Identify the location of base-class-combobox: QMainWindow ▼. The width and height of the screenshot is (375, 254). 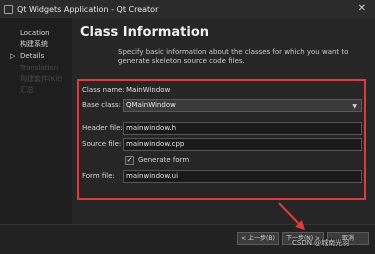
(242, 105).